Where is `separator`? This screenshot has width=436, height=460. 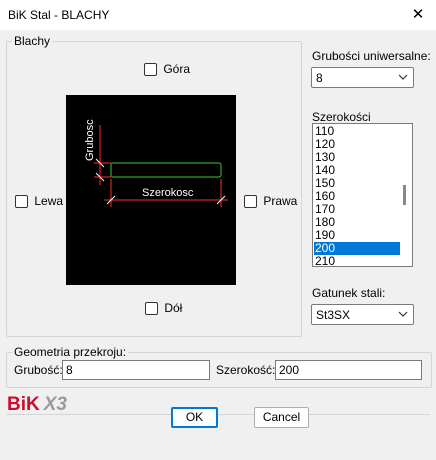
separator is located at coordinates (218, 414).